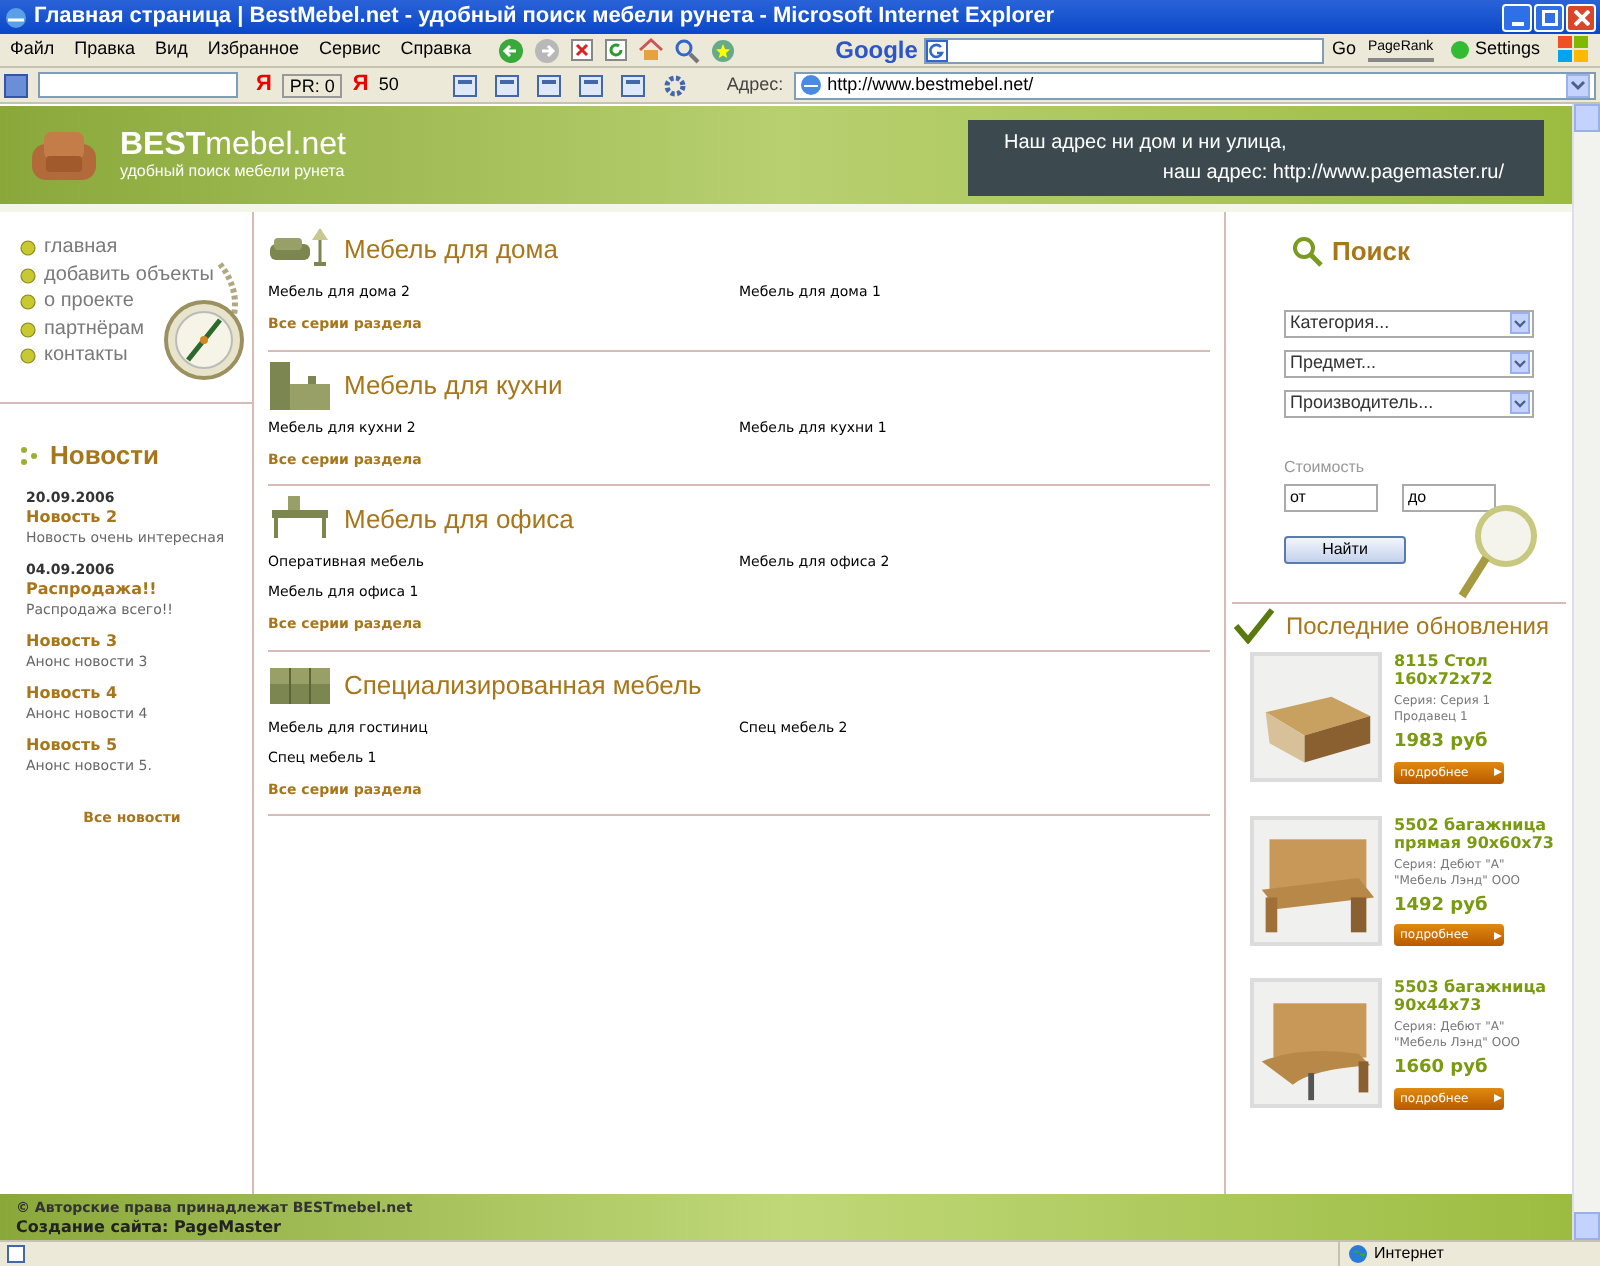 The image size is (1600, 1266). What do you see at coordinates (1517, 23) in the screenshot?
I see `minimize-icon` at bounding box center [1517, 23].